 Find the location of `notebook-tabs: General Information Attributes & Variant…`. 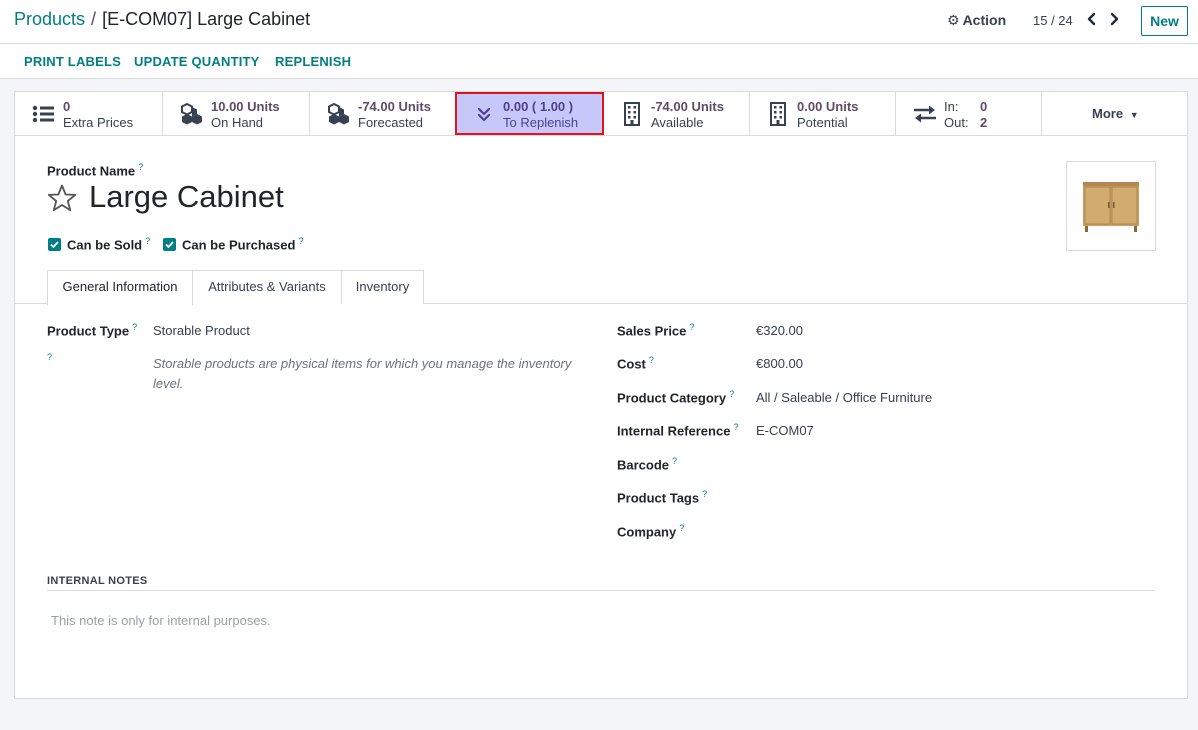

notebook-tabs: General Information Attributes & Variant… is located at coordinates (601, 287).